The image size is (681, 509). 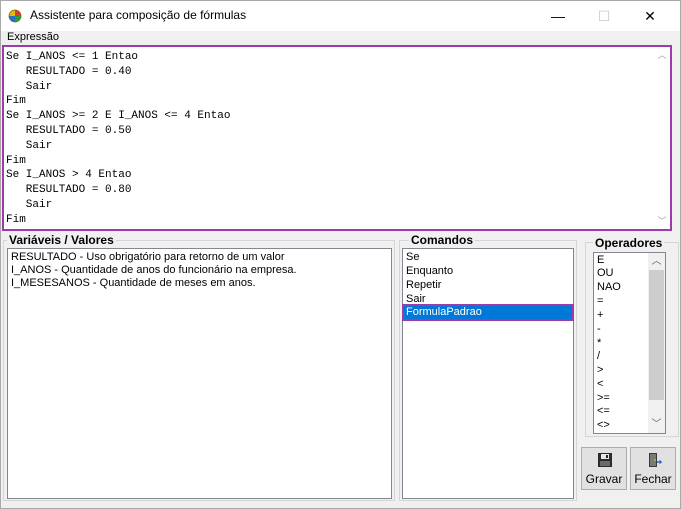 I want to click on list-item: *, so click(x=599, y=343).